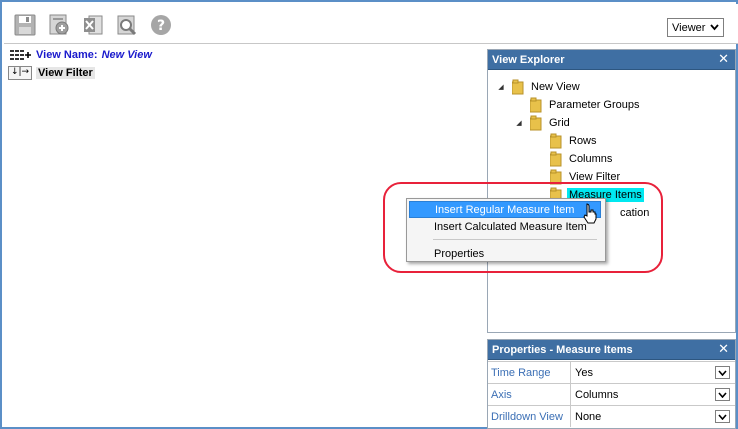  I want to click on tree-item-rows: Rows, so click(574, 141).